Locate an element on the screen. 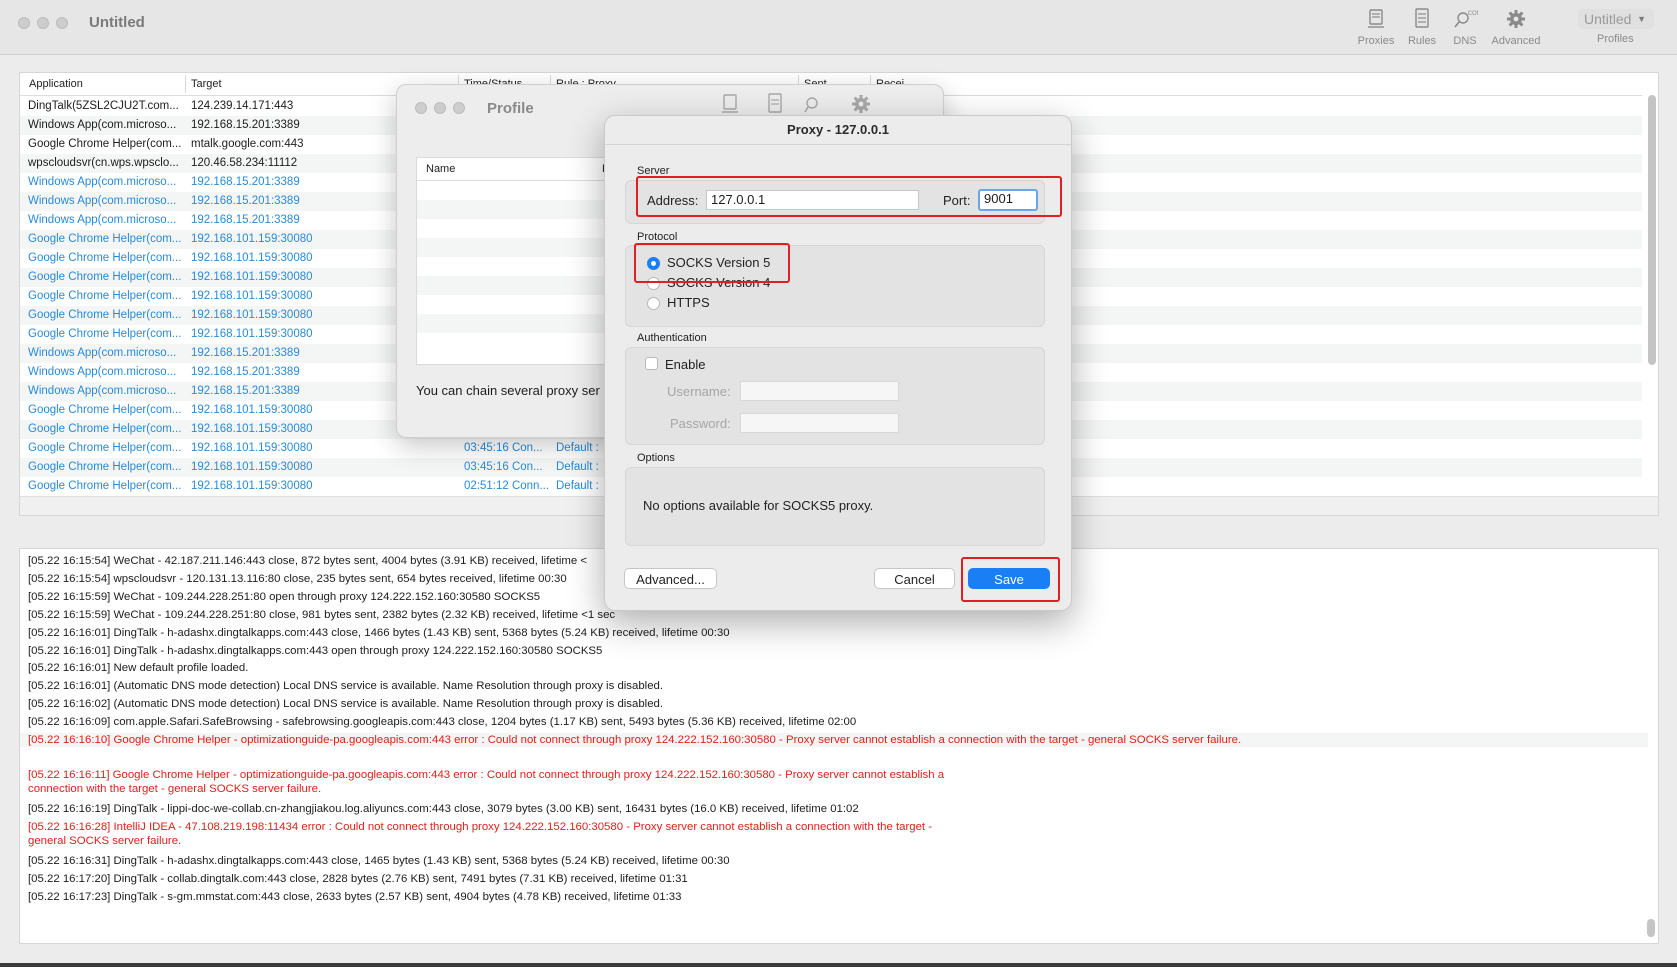 The image size is (1677, 967). password-input is located at coordinates (819, 423).